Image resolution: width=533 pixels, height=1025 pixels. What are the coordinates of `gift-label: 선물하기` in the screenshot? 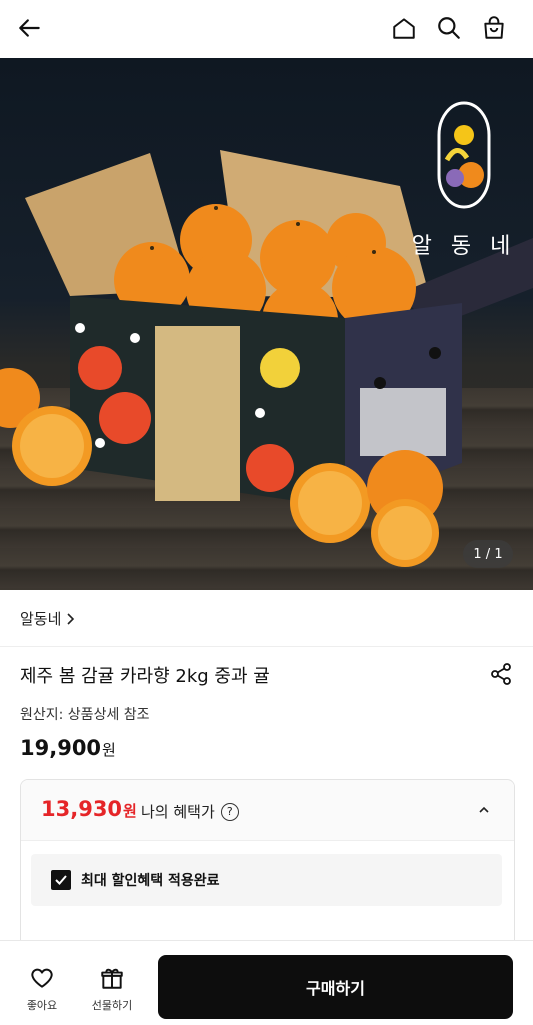 It's located at (112, 1005).